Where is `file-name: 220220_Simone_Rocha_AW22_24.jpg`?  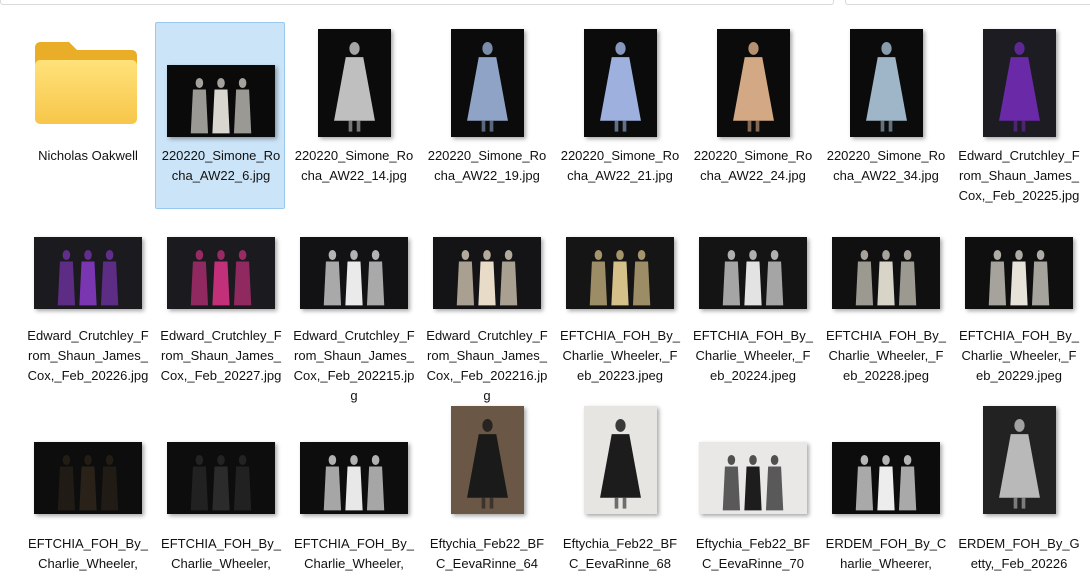 file-name: 220220_Simone_Rocha_AW22_24.jpg is located at coordinates (753, 165).